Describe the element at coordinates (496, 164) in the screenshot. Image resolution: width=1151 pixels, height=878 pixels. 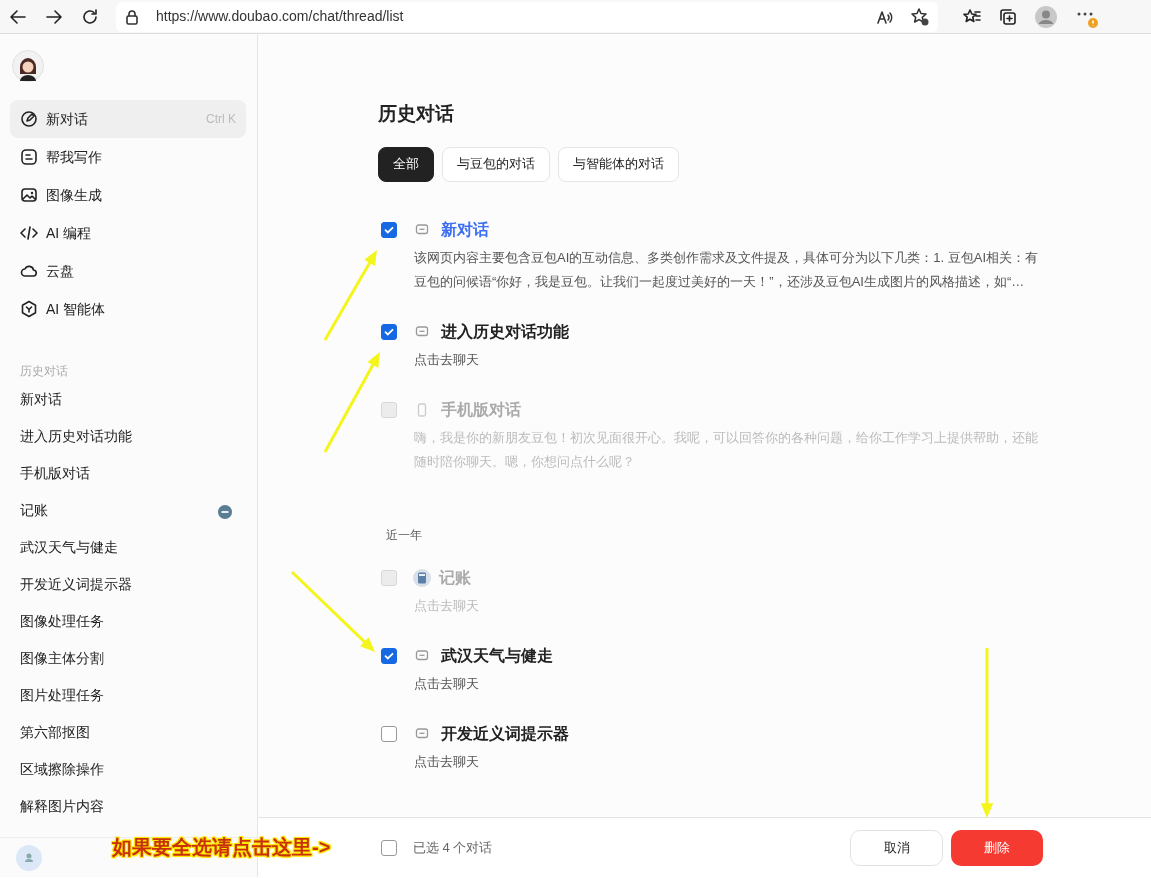
I see `filter-tab: 与豆包的对话` at that location.